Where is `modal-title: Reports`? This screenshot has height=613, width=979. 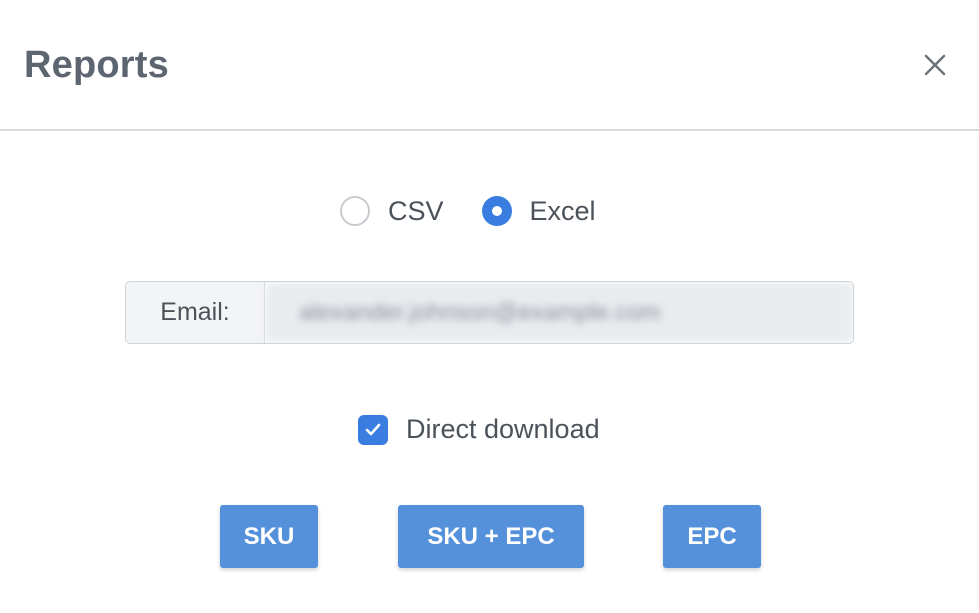
modal-title: Reports is located at coordinates (96, 65).